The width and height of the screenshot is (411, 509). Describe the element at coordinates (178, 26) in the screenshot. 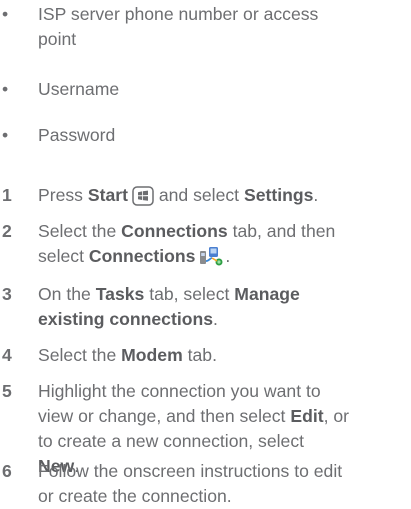

I see `list-item-text: ISP server phone number or access point` at that location.